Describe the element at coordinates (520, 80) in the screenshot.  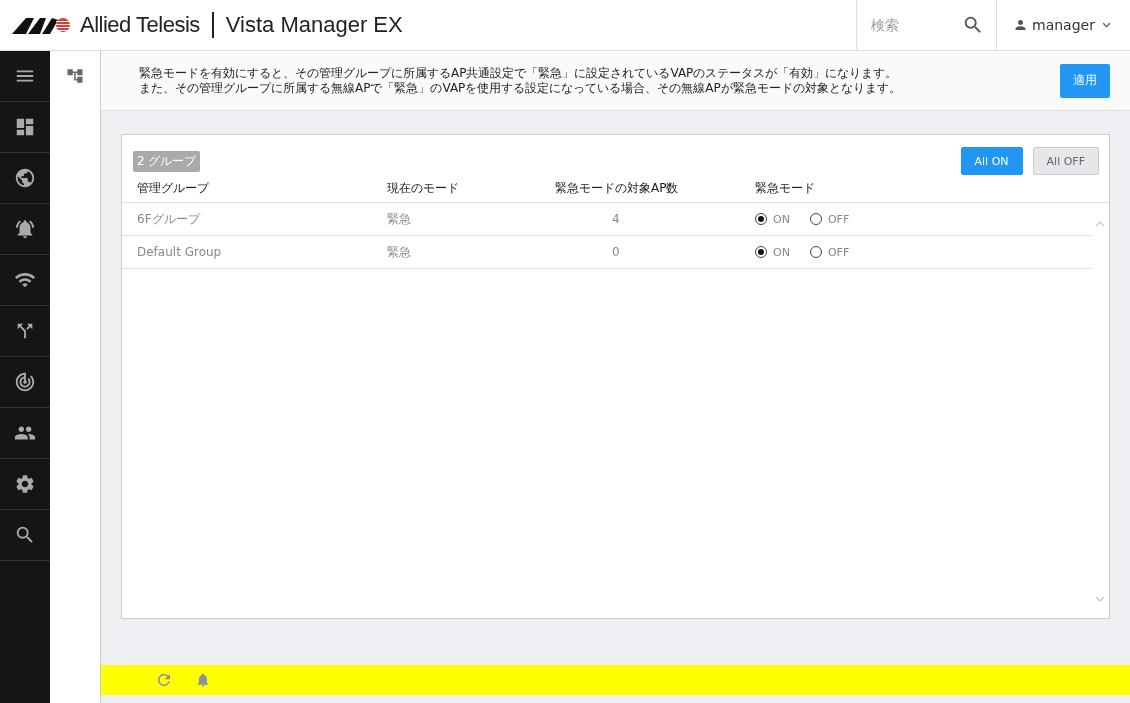
I see `notice-text: 緊急モードを有効にすると、その管理グループに所属するAP共通設定で「緊急」に設定されているVAPのステータスが「有効」になります。 また、その管理グループに所属する無線APで「緊急」のVAPを使用する設定になっている場合、その無線APが緊急モードの対象となります。` at that location.